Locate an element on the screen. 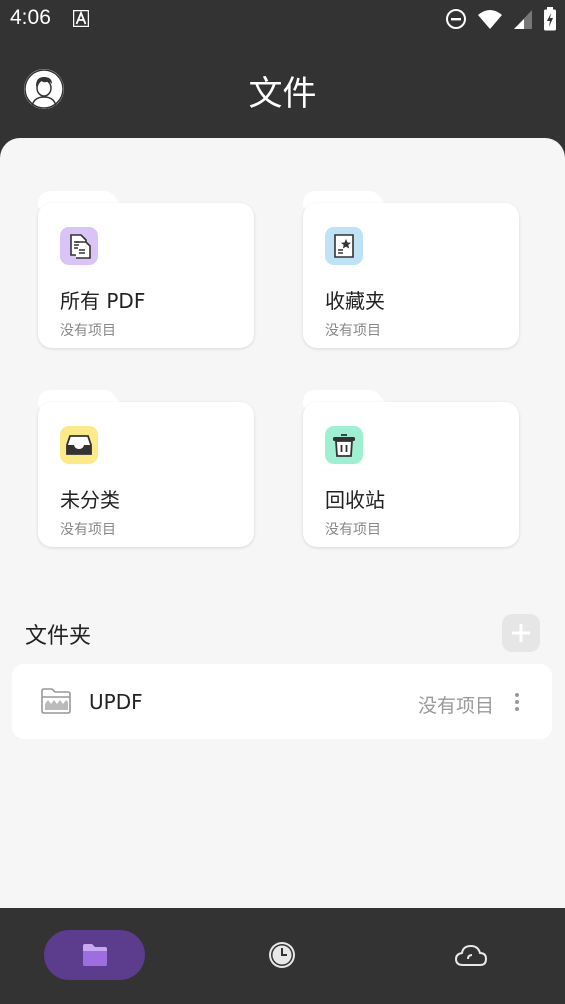  inbox-icon is located at coordinates (79, 445).